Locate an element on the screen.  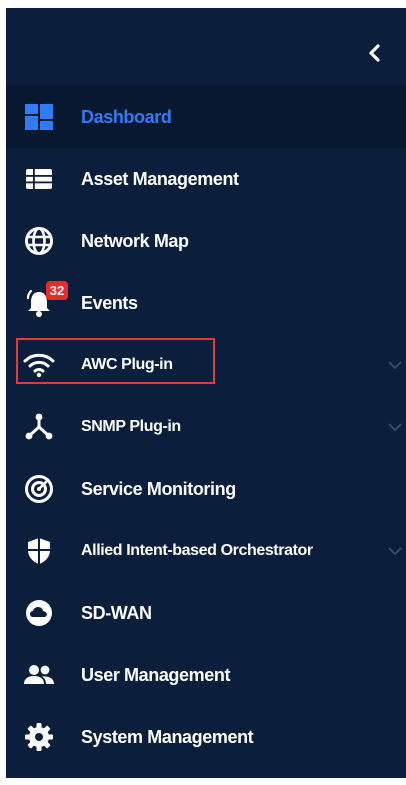
sidebar-item-user-management: User Management is located at coordinates (206, 675).